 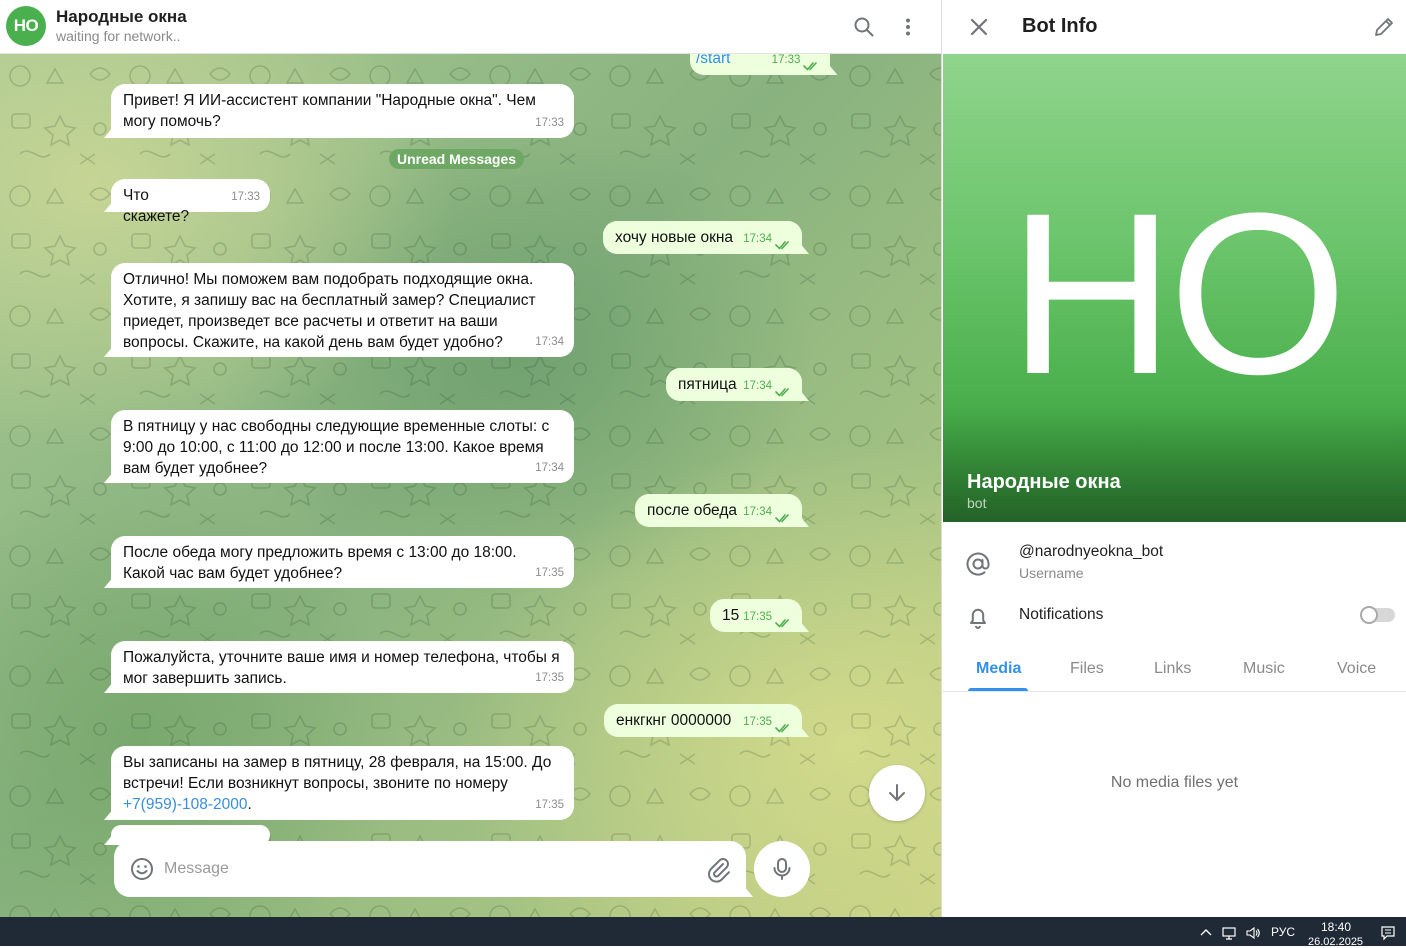 What do you see at coordinates (1044, 482) in the screenshot?
I see `profile-name: Народные окна` at bounding box center [1044, 482].